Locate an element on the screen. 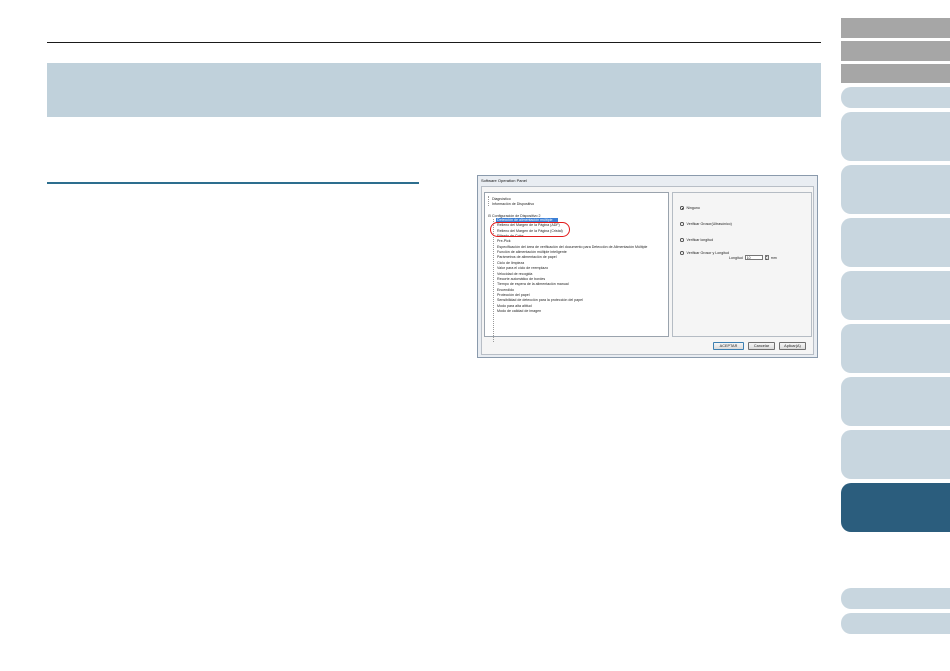  apply-button: Aplicar(A) is located at coordinates (792, 346).